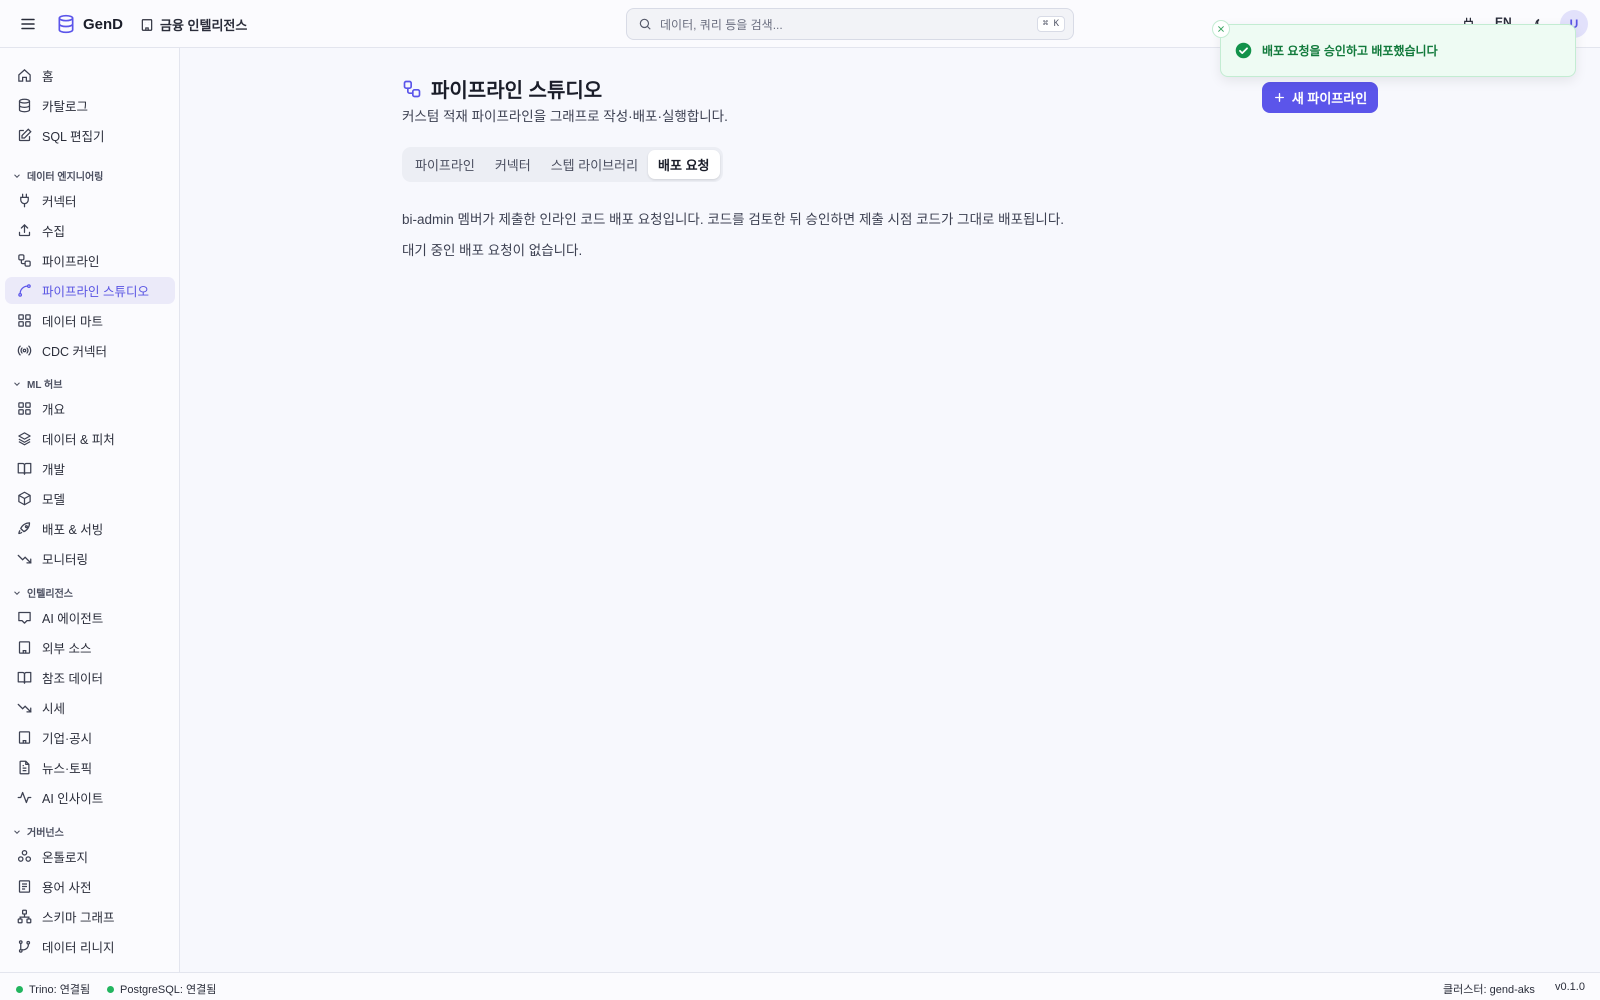  I want to click on tab-deploy-requests: 배포 요청, so click(684, 164).